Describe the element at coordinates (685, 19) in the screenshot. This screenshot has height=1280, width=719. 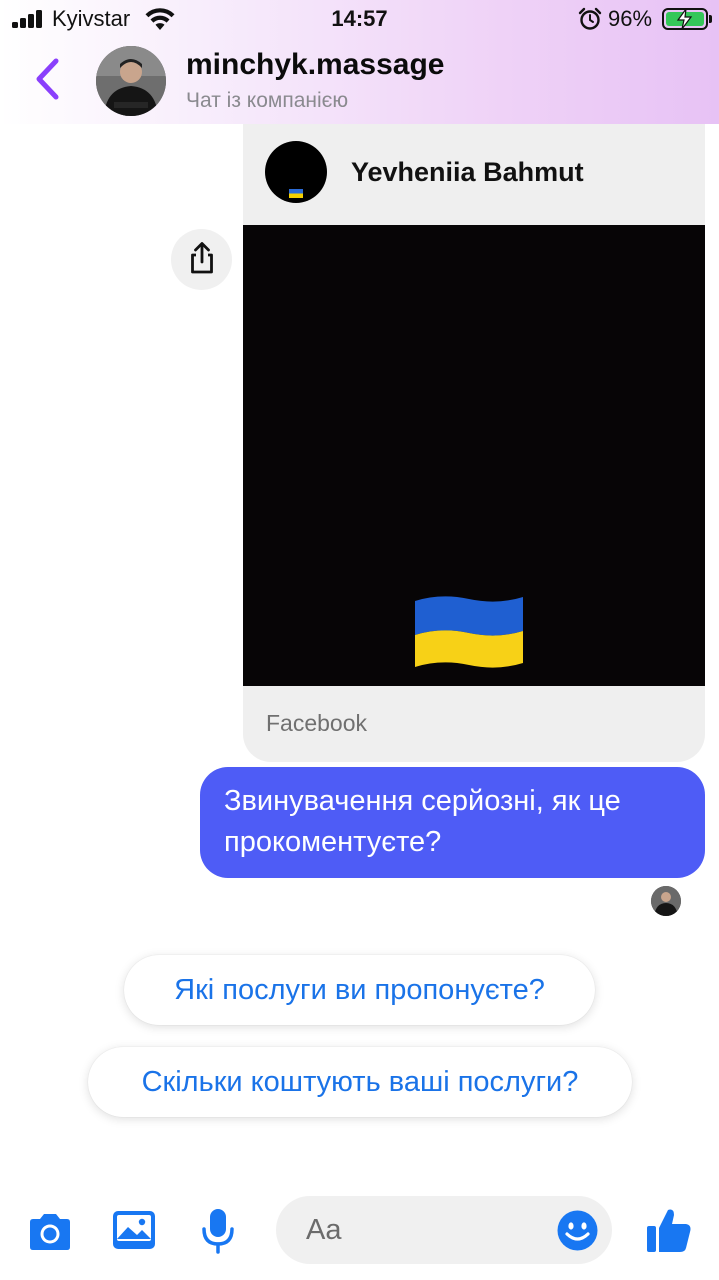
I see `battery-charging-icon` at that location.